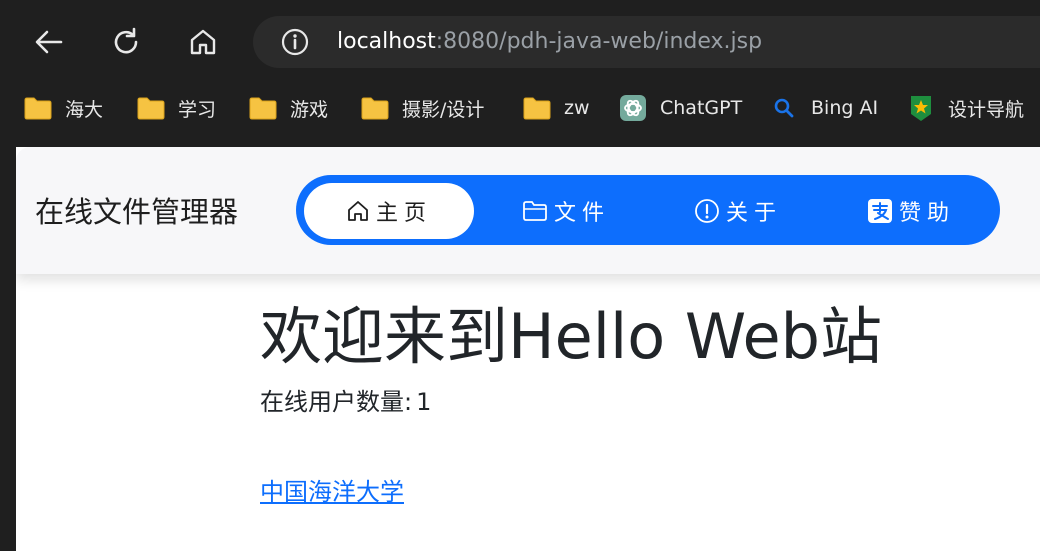  Describe the element at coordinates (986, 109) in the screenshot. I see `bookmark-label: 设计导航` at that location.